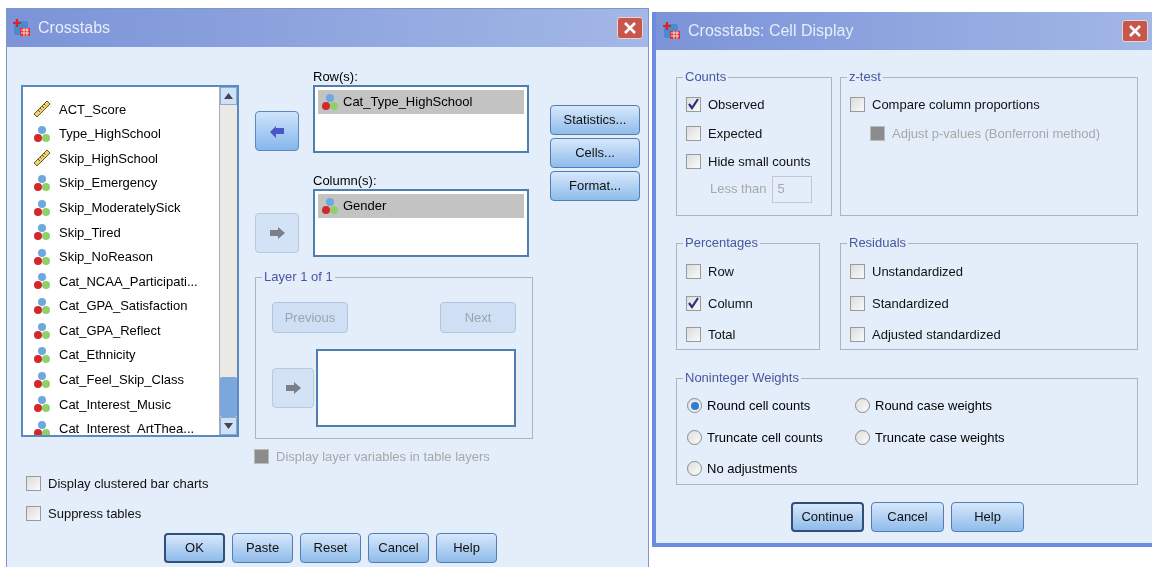 The width and height of the screenshot is (1152, 567). I want to click on checkbox-label: Display clustered bar charts, so click(128, 483).